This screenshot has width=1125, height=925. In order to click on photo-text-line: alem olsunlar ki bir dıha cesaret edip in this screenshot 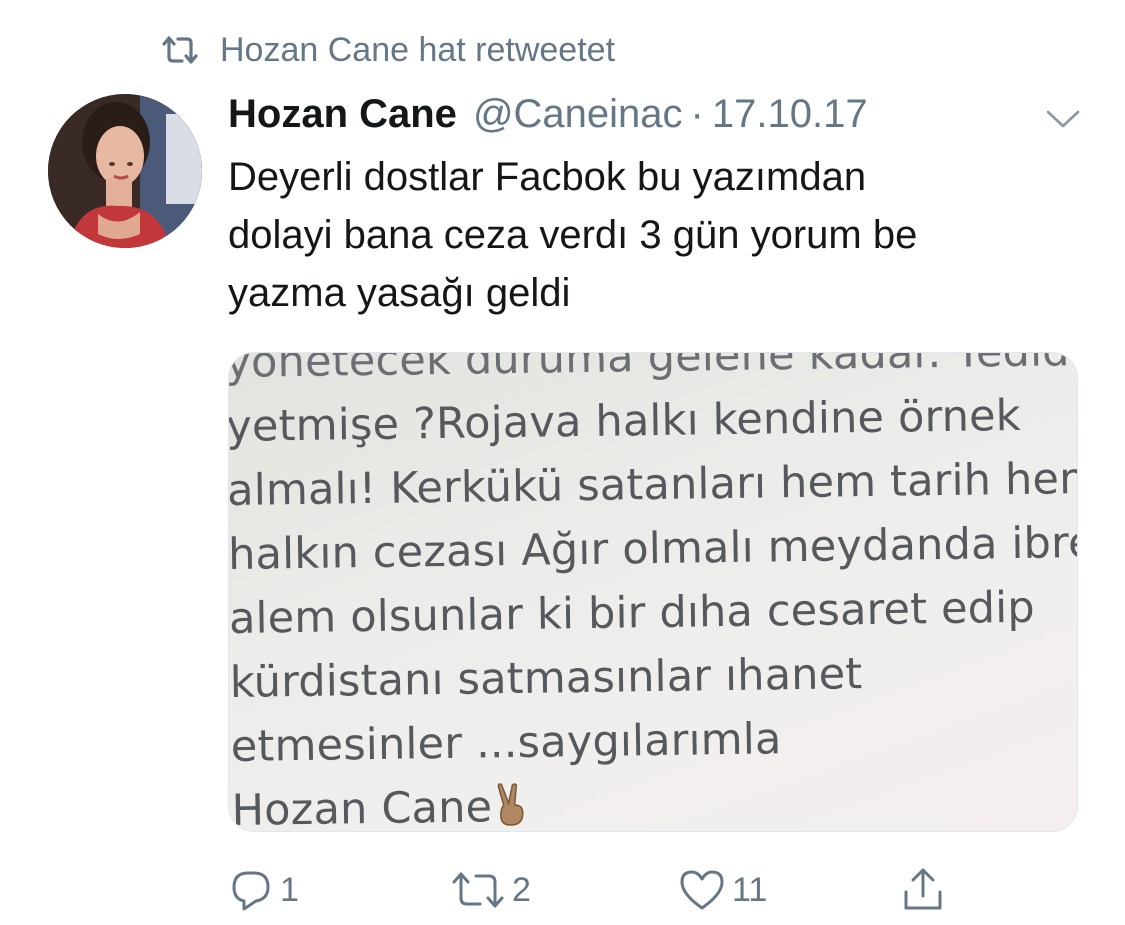, I will do `click(632, 613)`.